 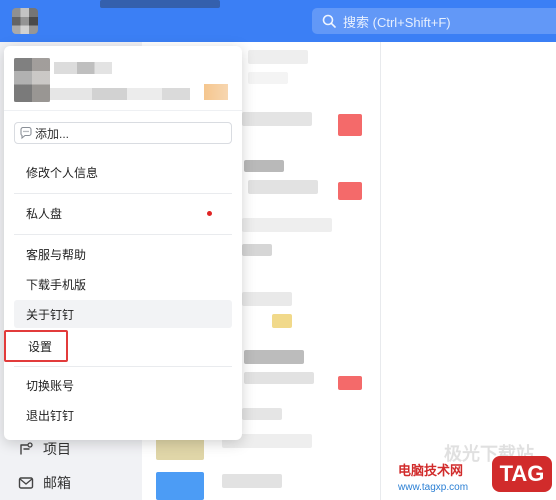 I want to click on menu-item-label: 下载手机版, so click(x=56, y=284).